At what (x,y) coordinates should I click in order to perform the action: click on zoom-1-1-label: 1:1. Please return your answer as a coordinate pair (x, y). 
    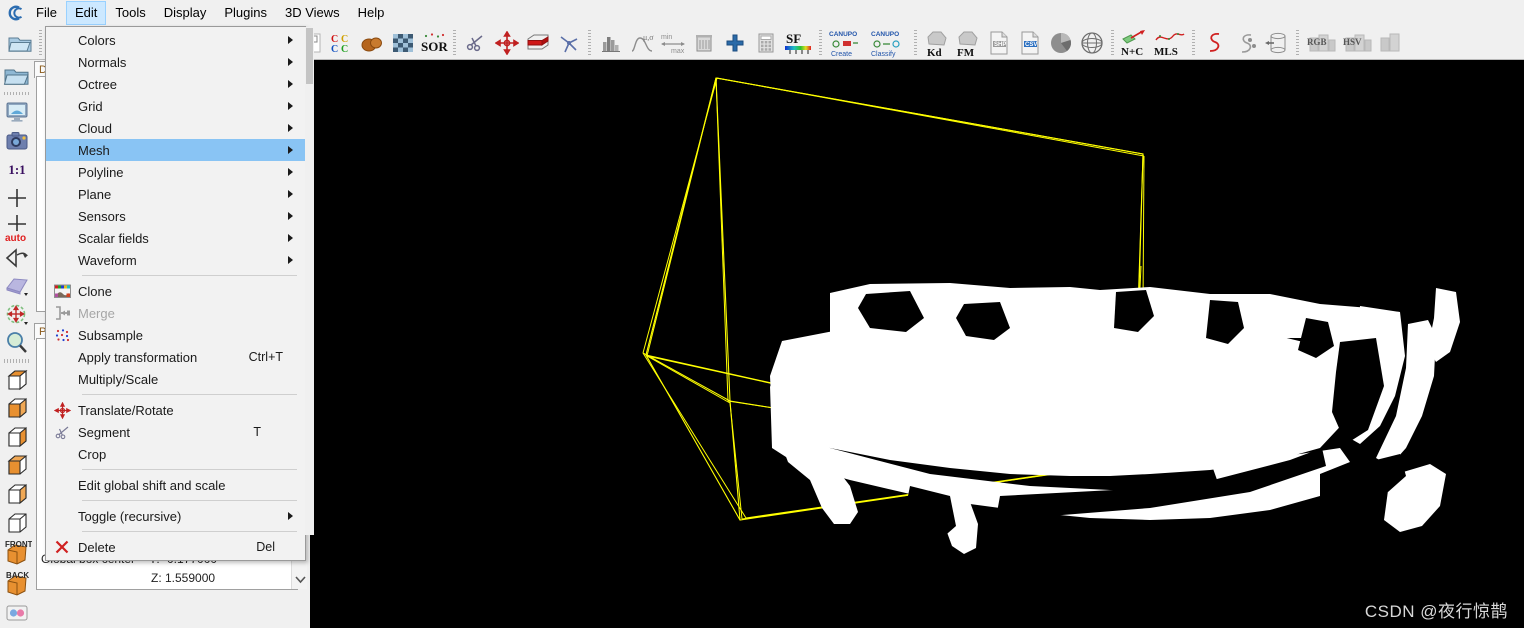
    Looking at the image, I should click on (17, 169).